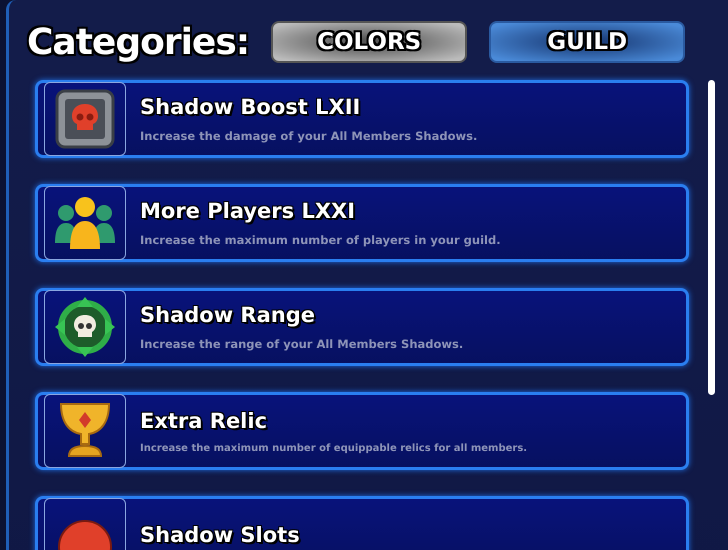  What do you see at coordinates (302, 344) in the screenshot?
I see `upgrade-description: Increase the range of your All Members Shadows.` at bounding box center [302, 344].